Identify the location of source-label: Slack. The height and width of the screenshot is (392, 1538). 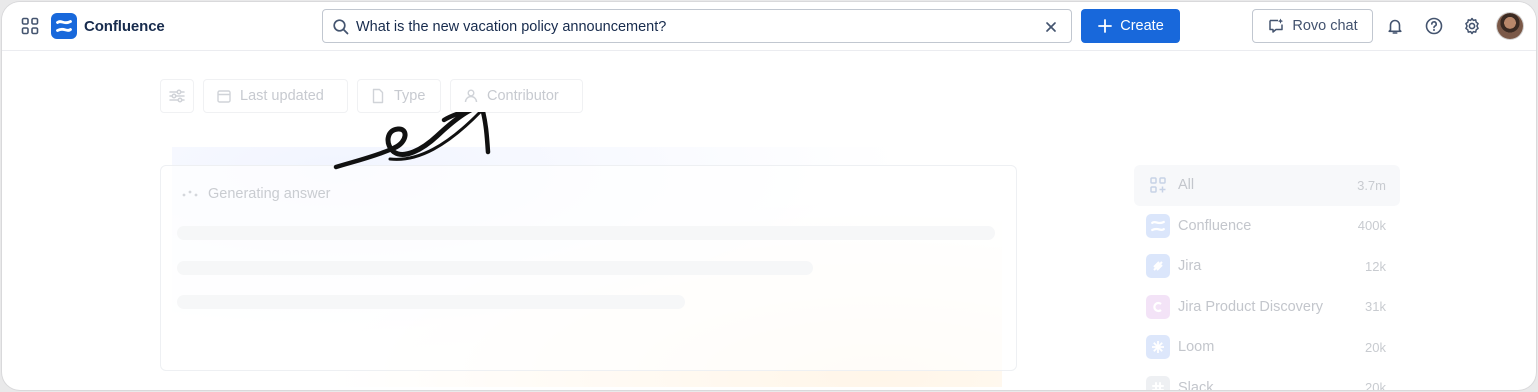
(1196, 384).